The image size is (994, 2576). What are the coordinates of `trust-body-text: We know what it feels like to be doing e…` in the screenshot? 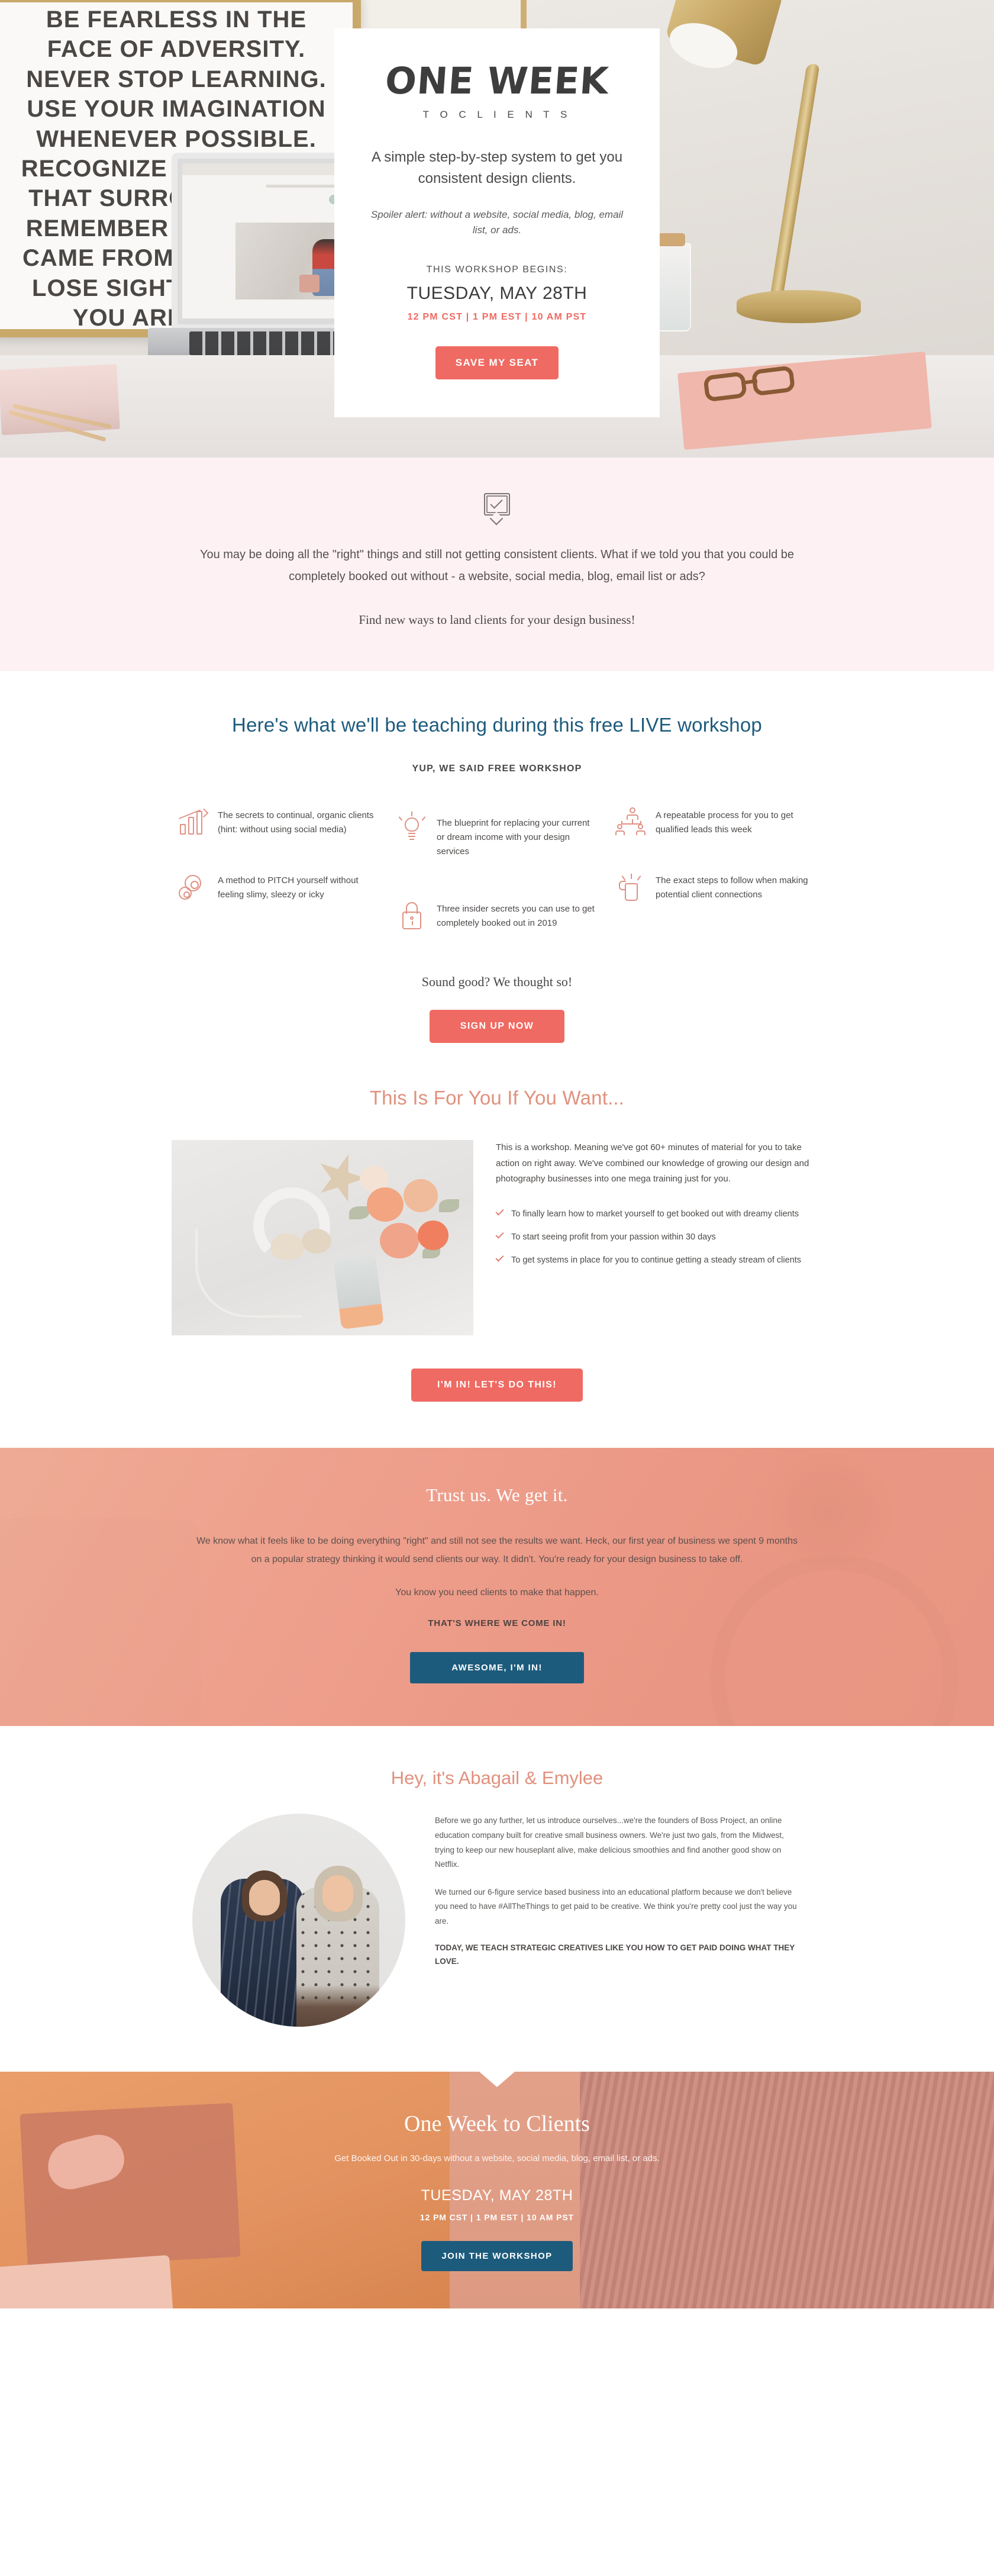 It's located at (497, 1551).